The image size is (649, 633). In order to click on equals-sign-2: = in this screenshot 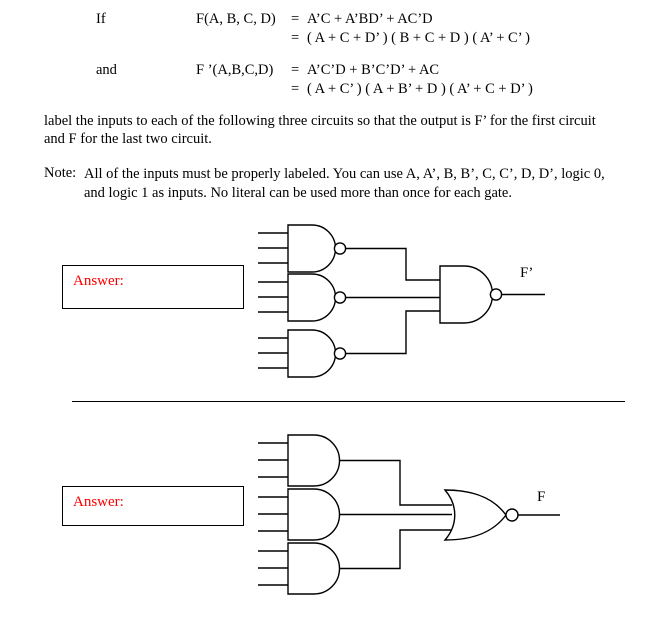, I will do `click(295, 38)`.